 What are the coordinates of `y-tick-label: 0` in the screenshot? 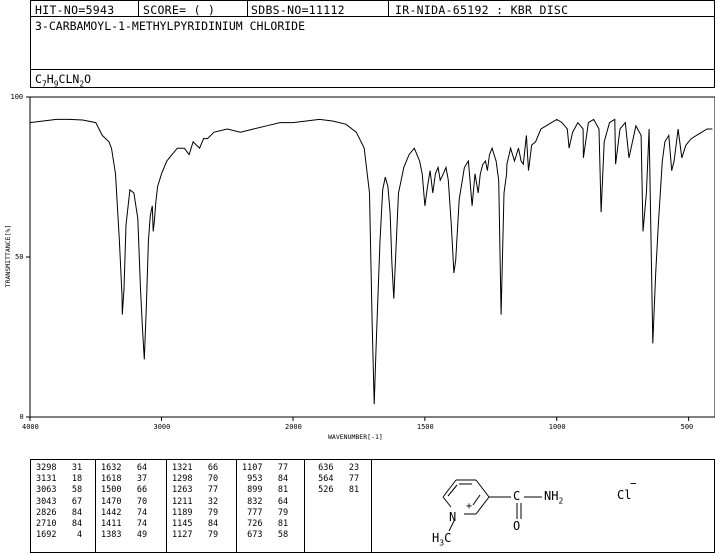 It's located at (21, 417).